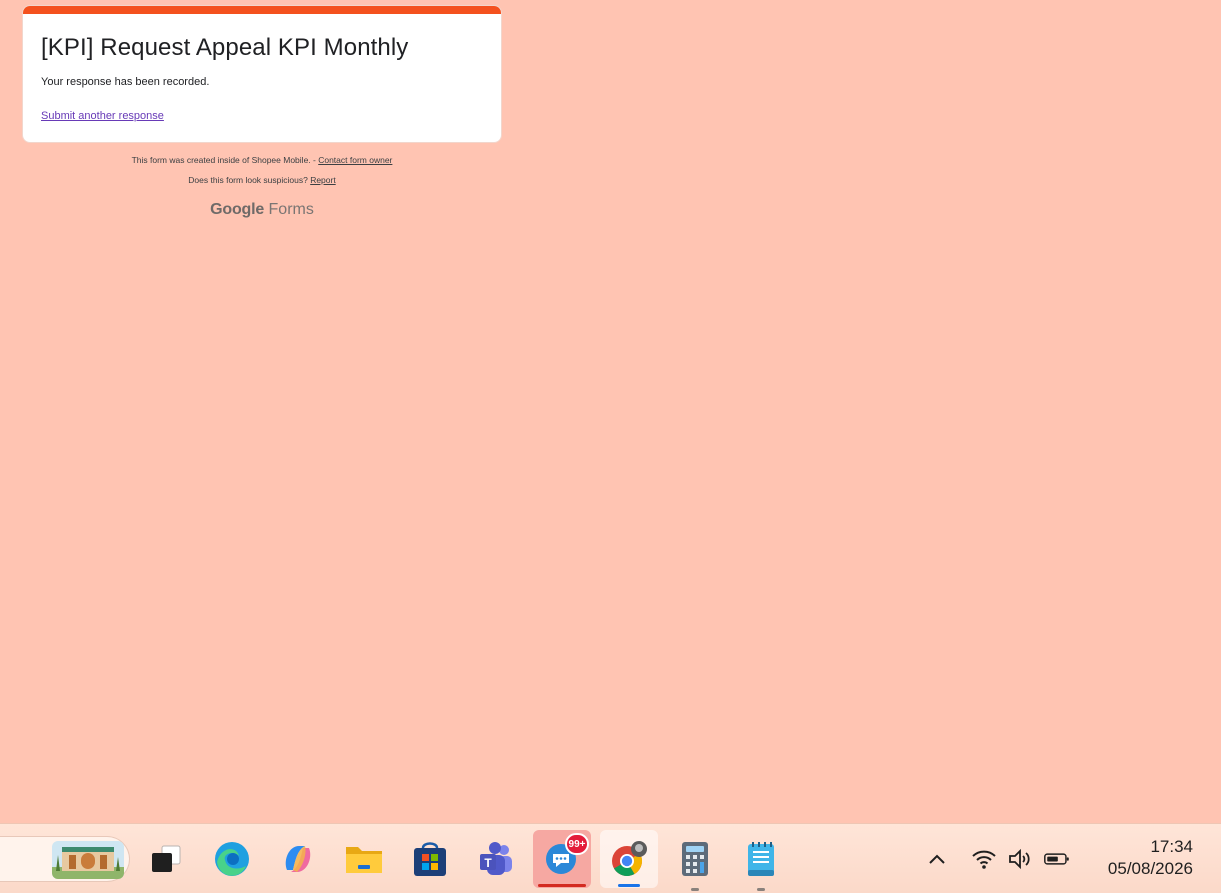 This screenshot has width=1221, height=893. What do you see at coordinates (355, 160) in the screenshot?
I see `contact-form-owner-link: Contact form owner` at bounding box center [355, 160].